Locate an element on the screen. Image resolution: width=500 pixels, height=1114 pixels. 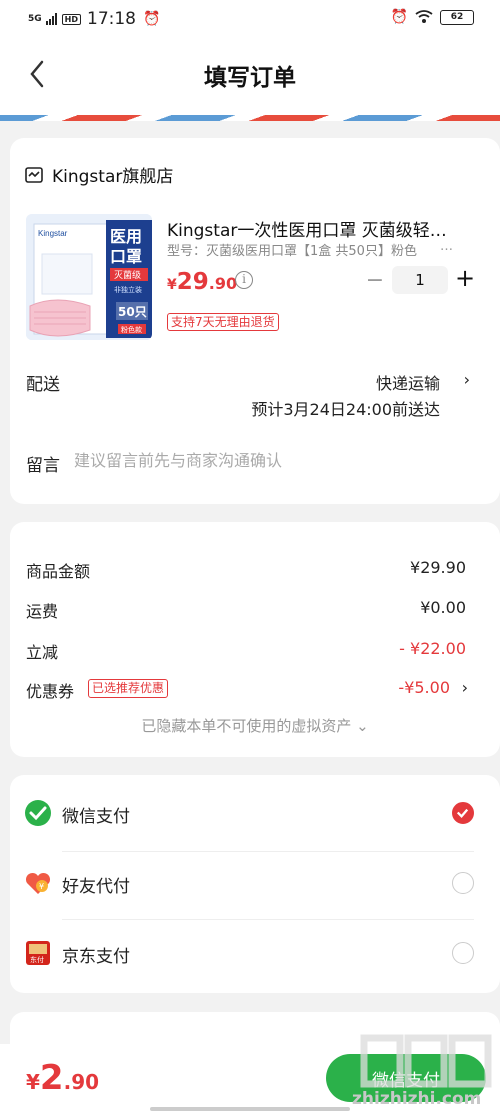
quantity-value: 1 is located at coordinates (420, 280).